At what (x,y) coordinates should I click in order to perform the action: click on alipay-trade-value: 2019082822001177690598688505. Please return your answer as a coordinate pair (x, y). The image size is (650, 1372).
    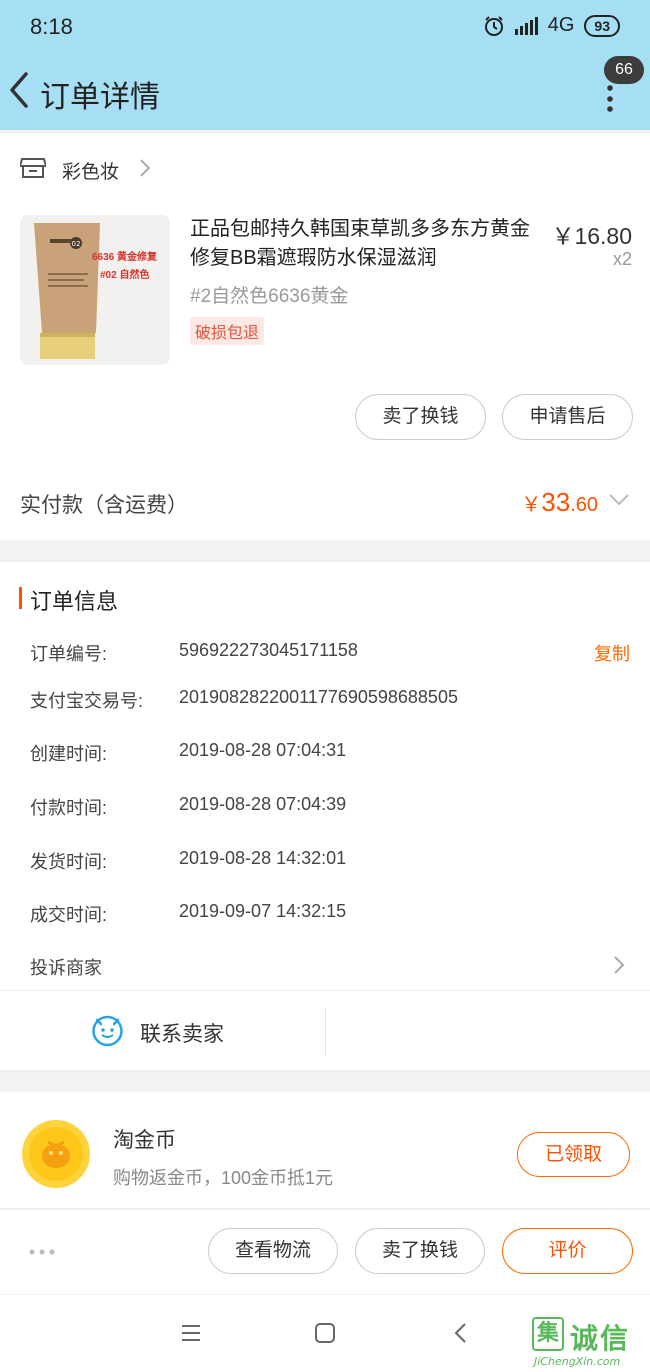
    Looking at the image, I should click on (318, 697).